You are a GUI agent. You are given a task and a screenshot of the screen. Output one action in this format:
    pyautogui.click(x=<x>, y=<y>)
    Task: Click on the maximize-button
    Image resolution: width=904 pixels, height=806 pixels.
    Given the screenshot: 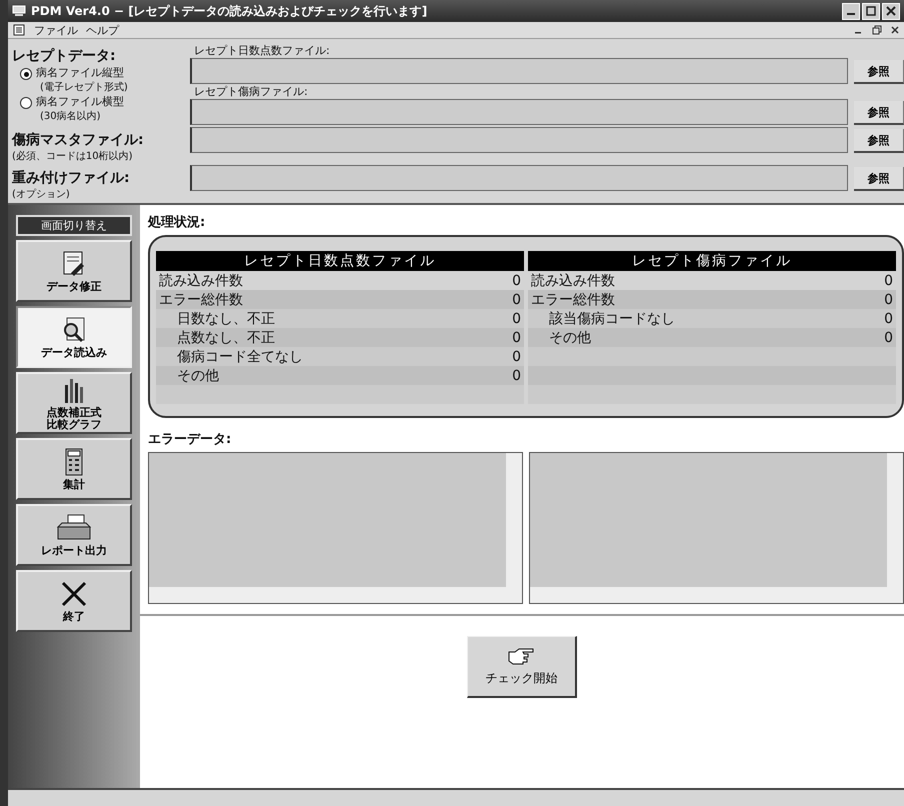 What is the action you would take?
    pyautogui.click(x=871, y=11)
    